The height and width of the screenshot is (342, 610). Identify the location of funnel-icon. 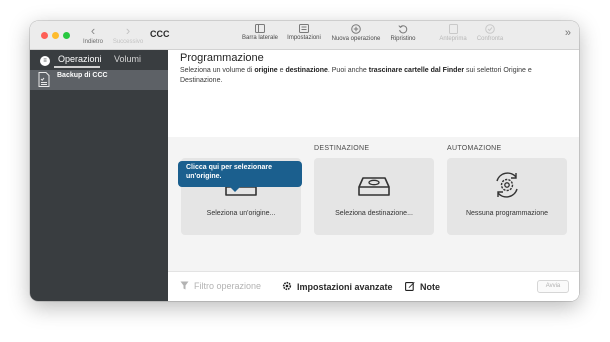
(184, 285).